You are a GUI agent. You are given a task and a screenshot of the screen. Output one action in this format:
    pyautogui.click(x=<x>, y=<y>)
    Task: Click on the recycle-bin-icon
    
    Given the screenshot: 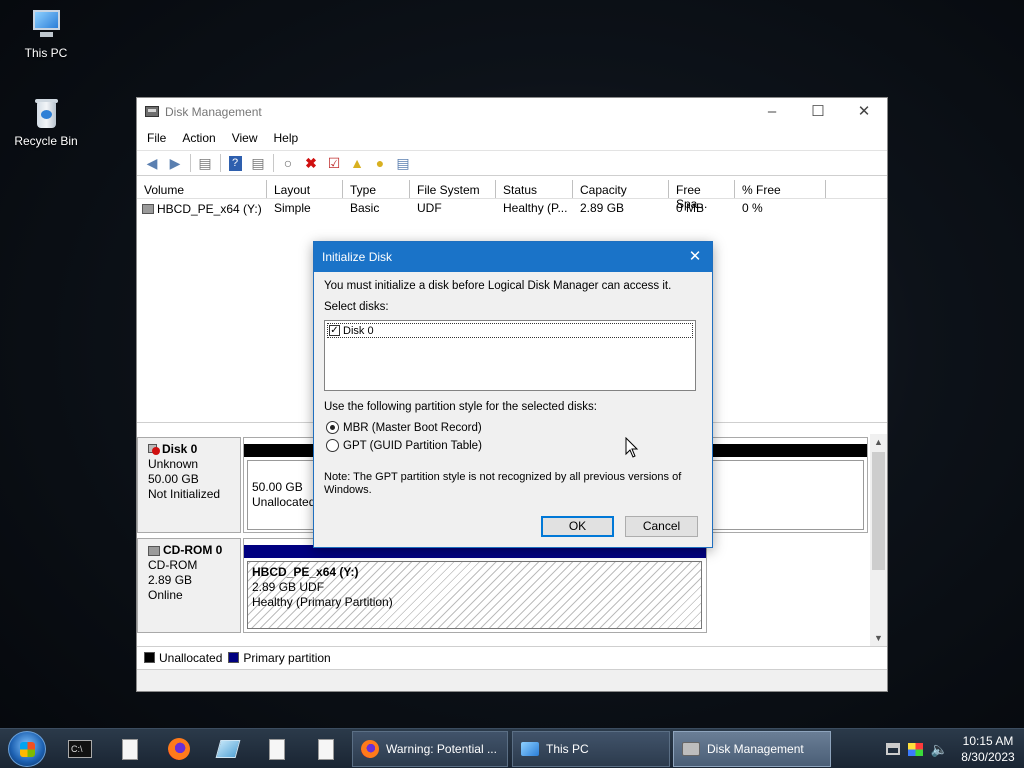 What is the action you would take?
    pyautogui.click(x=46, y=113)
    